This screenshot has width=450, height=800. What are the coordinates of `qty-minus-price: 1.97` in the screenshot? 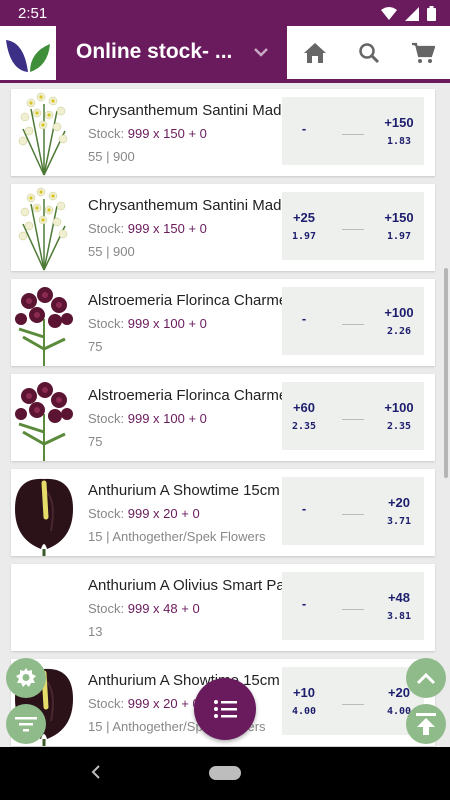 It's located at (304, 236).